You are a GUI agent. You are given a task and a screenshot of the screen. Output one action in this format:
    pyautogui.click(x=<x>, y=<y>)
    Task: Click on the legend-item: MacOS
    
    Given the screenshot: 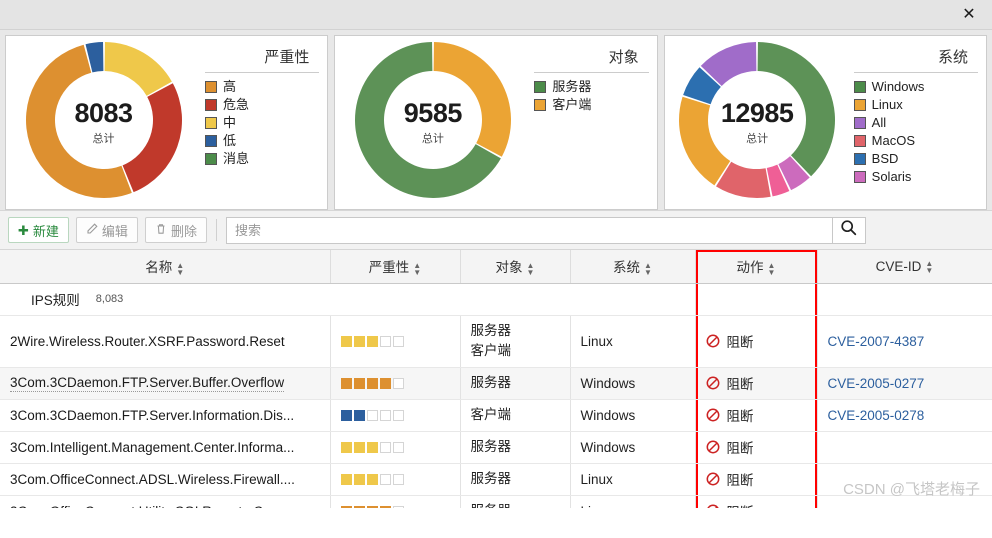 What is the action you would take?
    pyautogui.click(x=915, y=141)
    